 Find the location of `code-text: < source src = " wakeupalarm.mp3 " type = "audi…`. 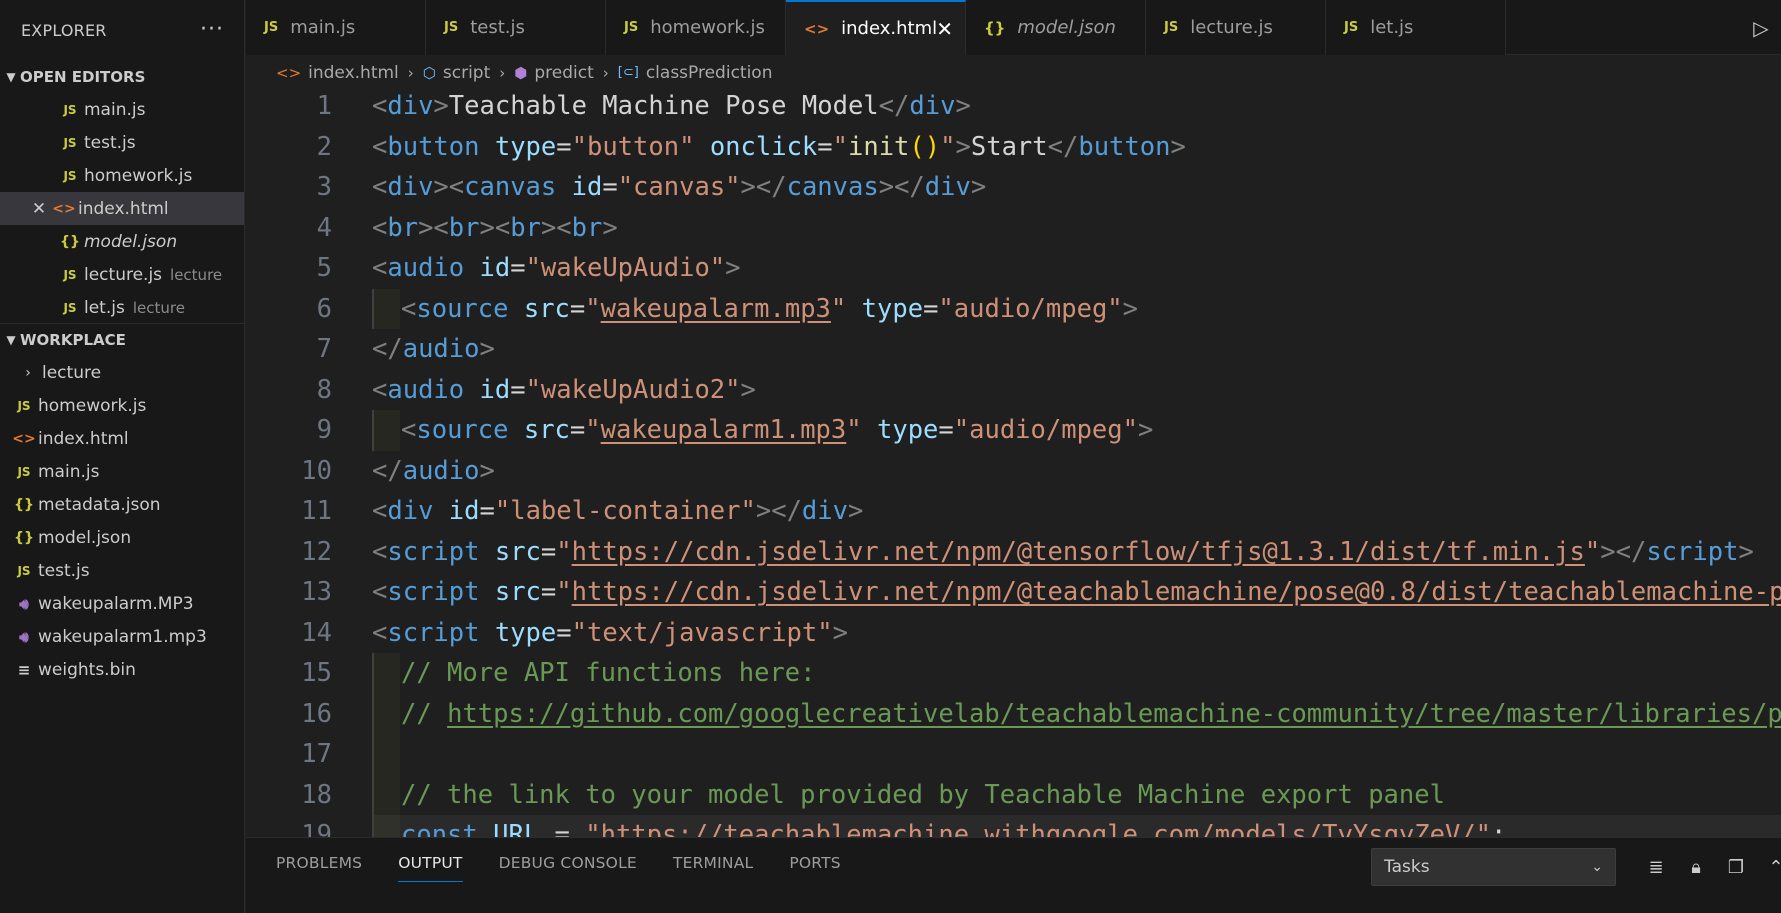

code-text: < source src = " wakeupalarm.mp3 " type = "audi… is located at coordinates (769, 309).